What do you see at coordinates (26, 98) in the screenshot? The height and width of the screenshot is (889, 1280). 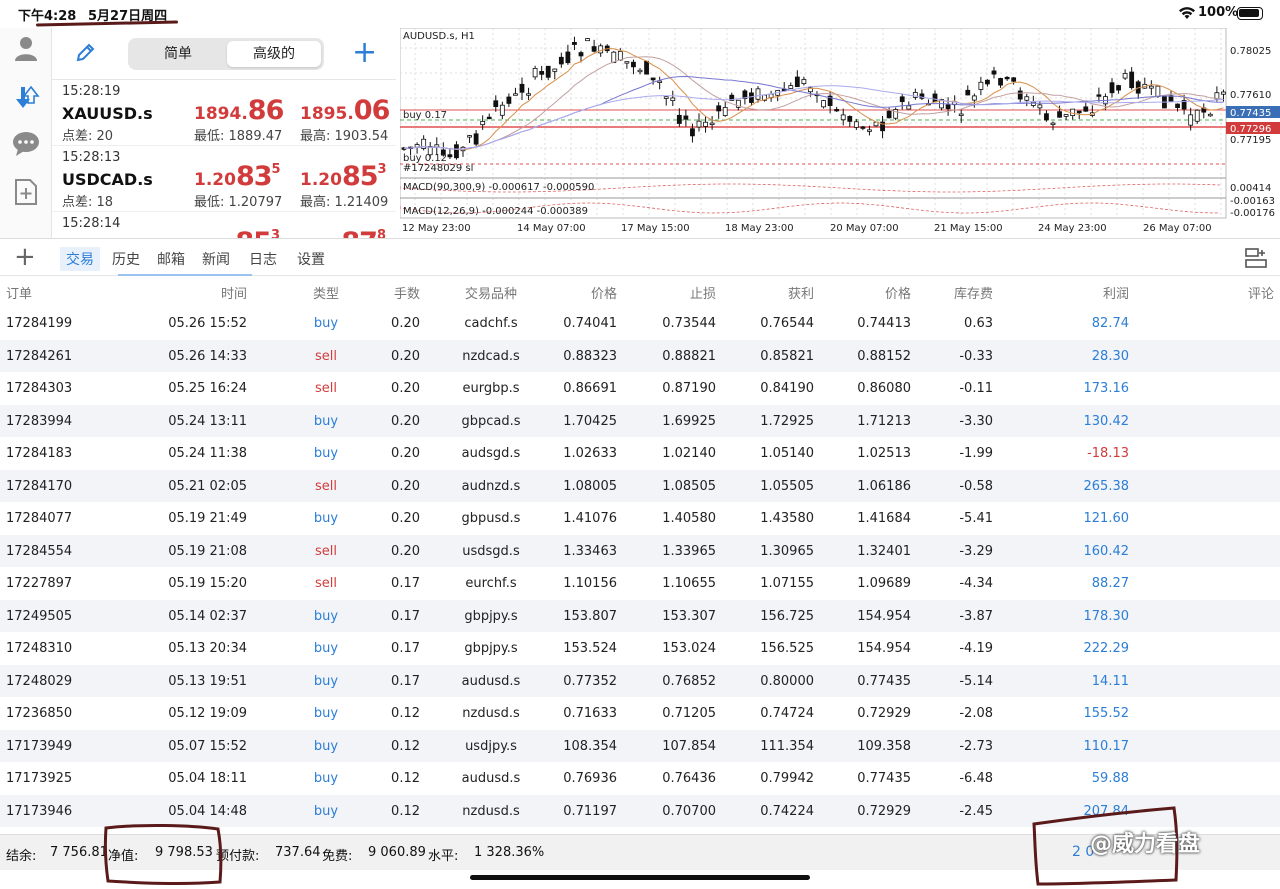 I see `trade-transfer-icon` at bounding box center [26, 98].